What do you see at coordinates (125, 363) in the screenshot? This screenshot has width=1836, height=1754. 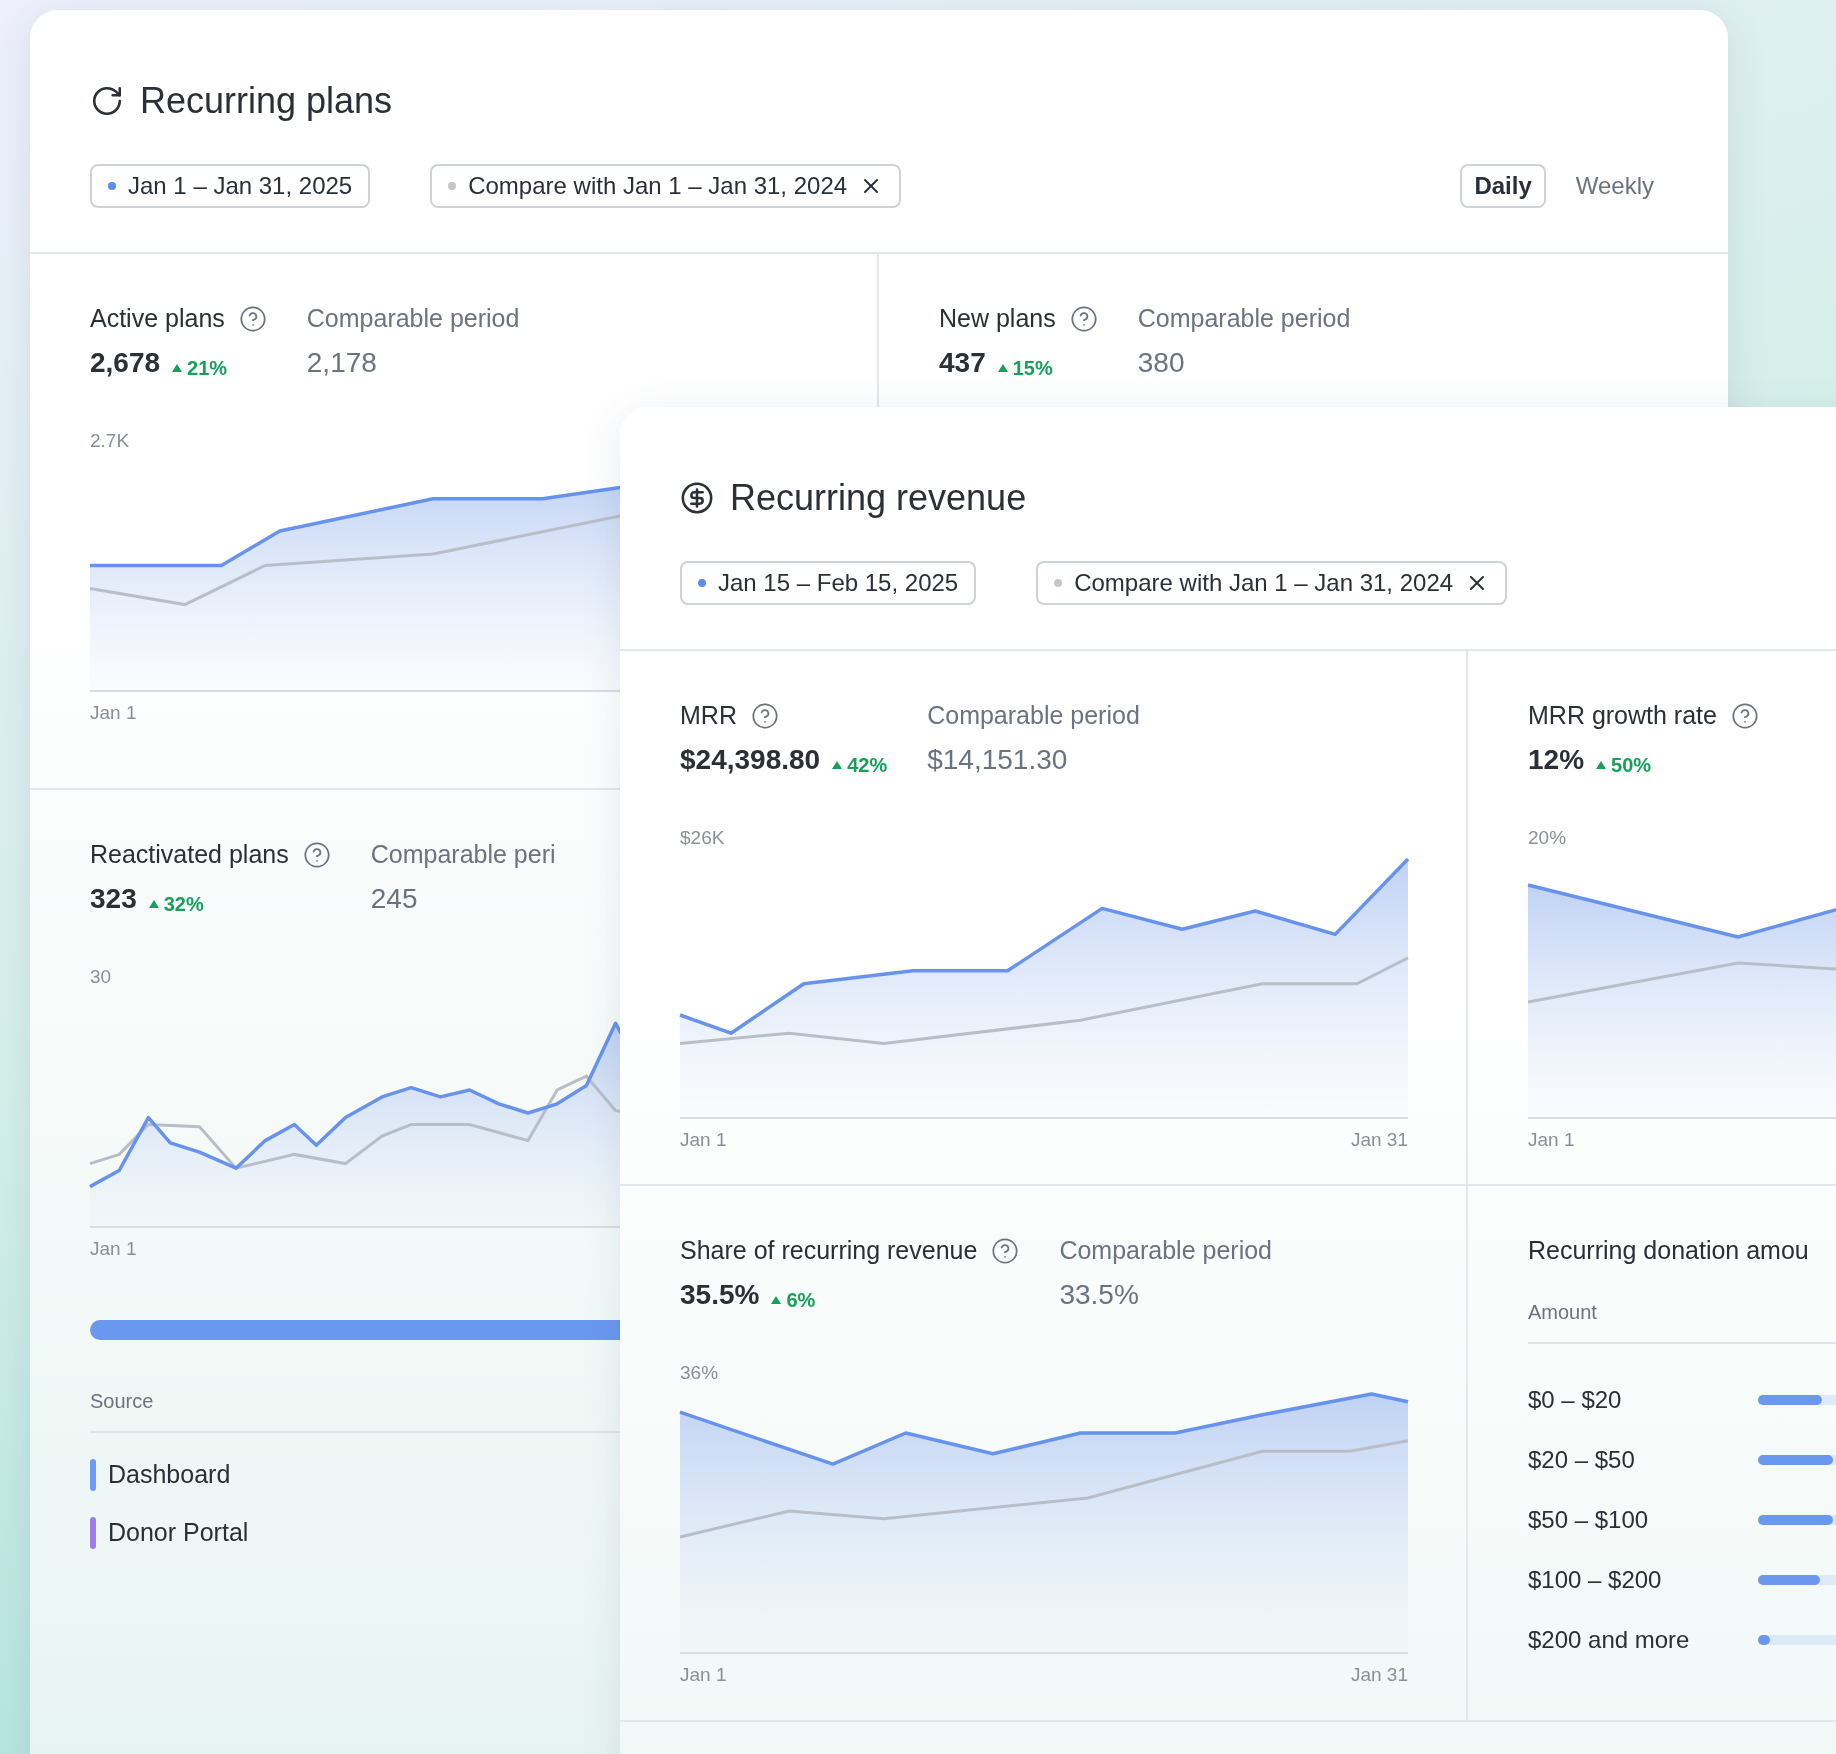 I see `metric-value: 2,678` at bounding box center [125, 363].